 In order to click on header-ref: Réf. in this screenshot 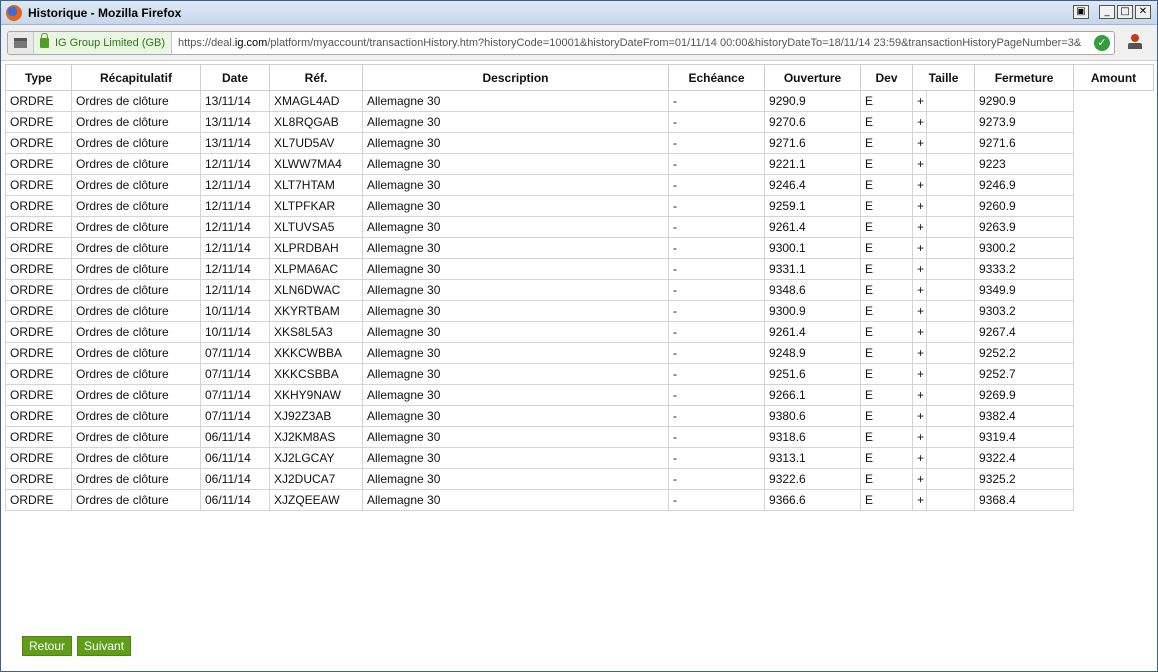, I will do `click(316, 77)`.